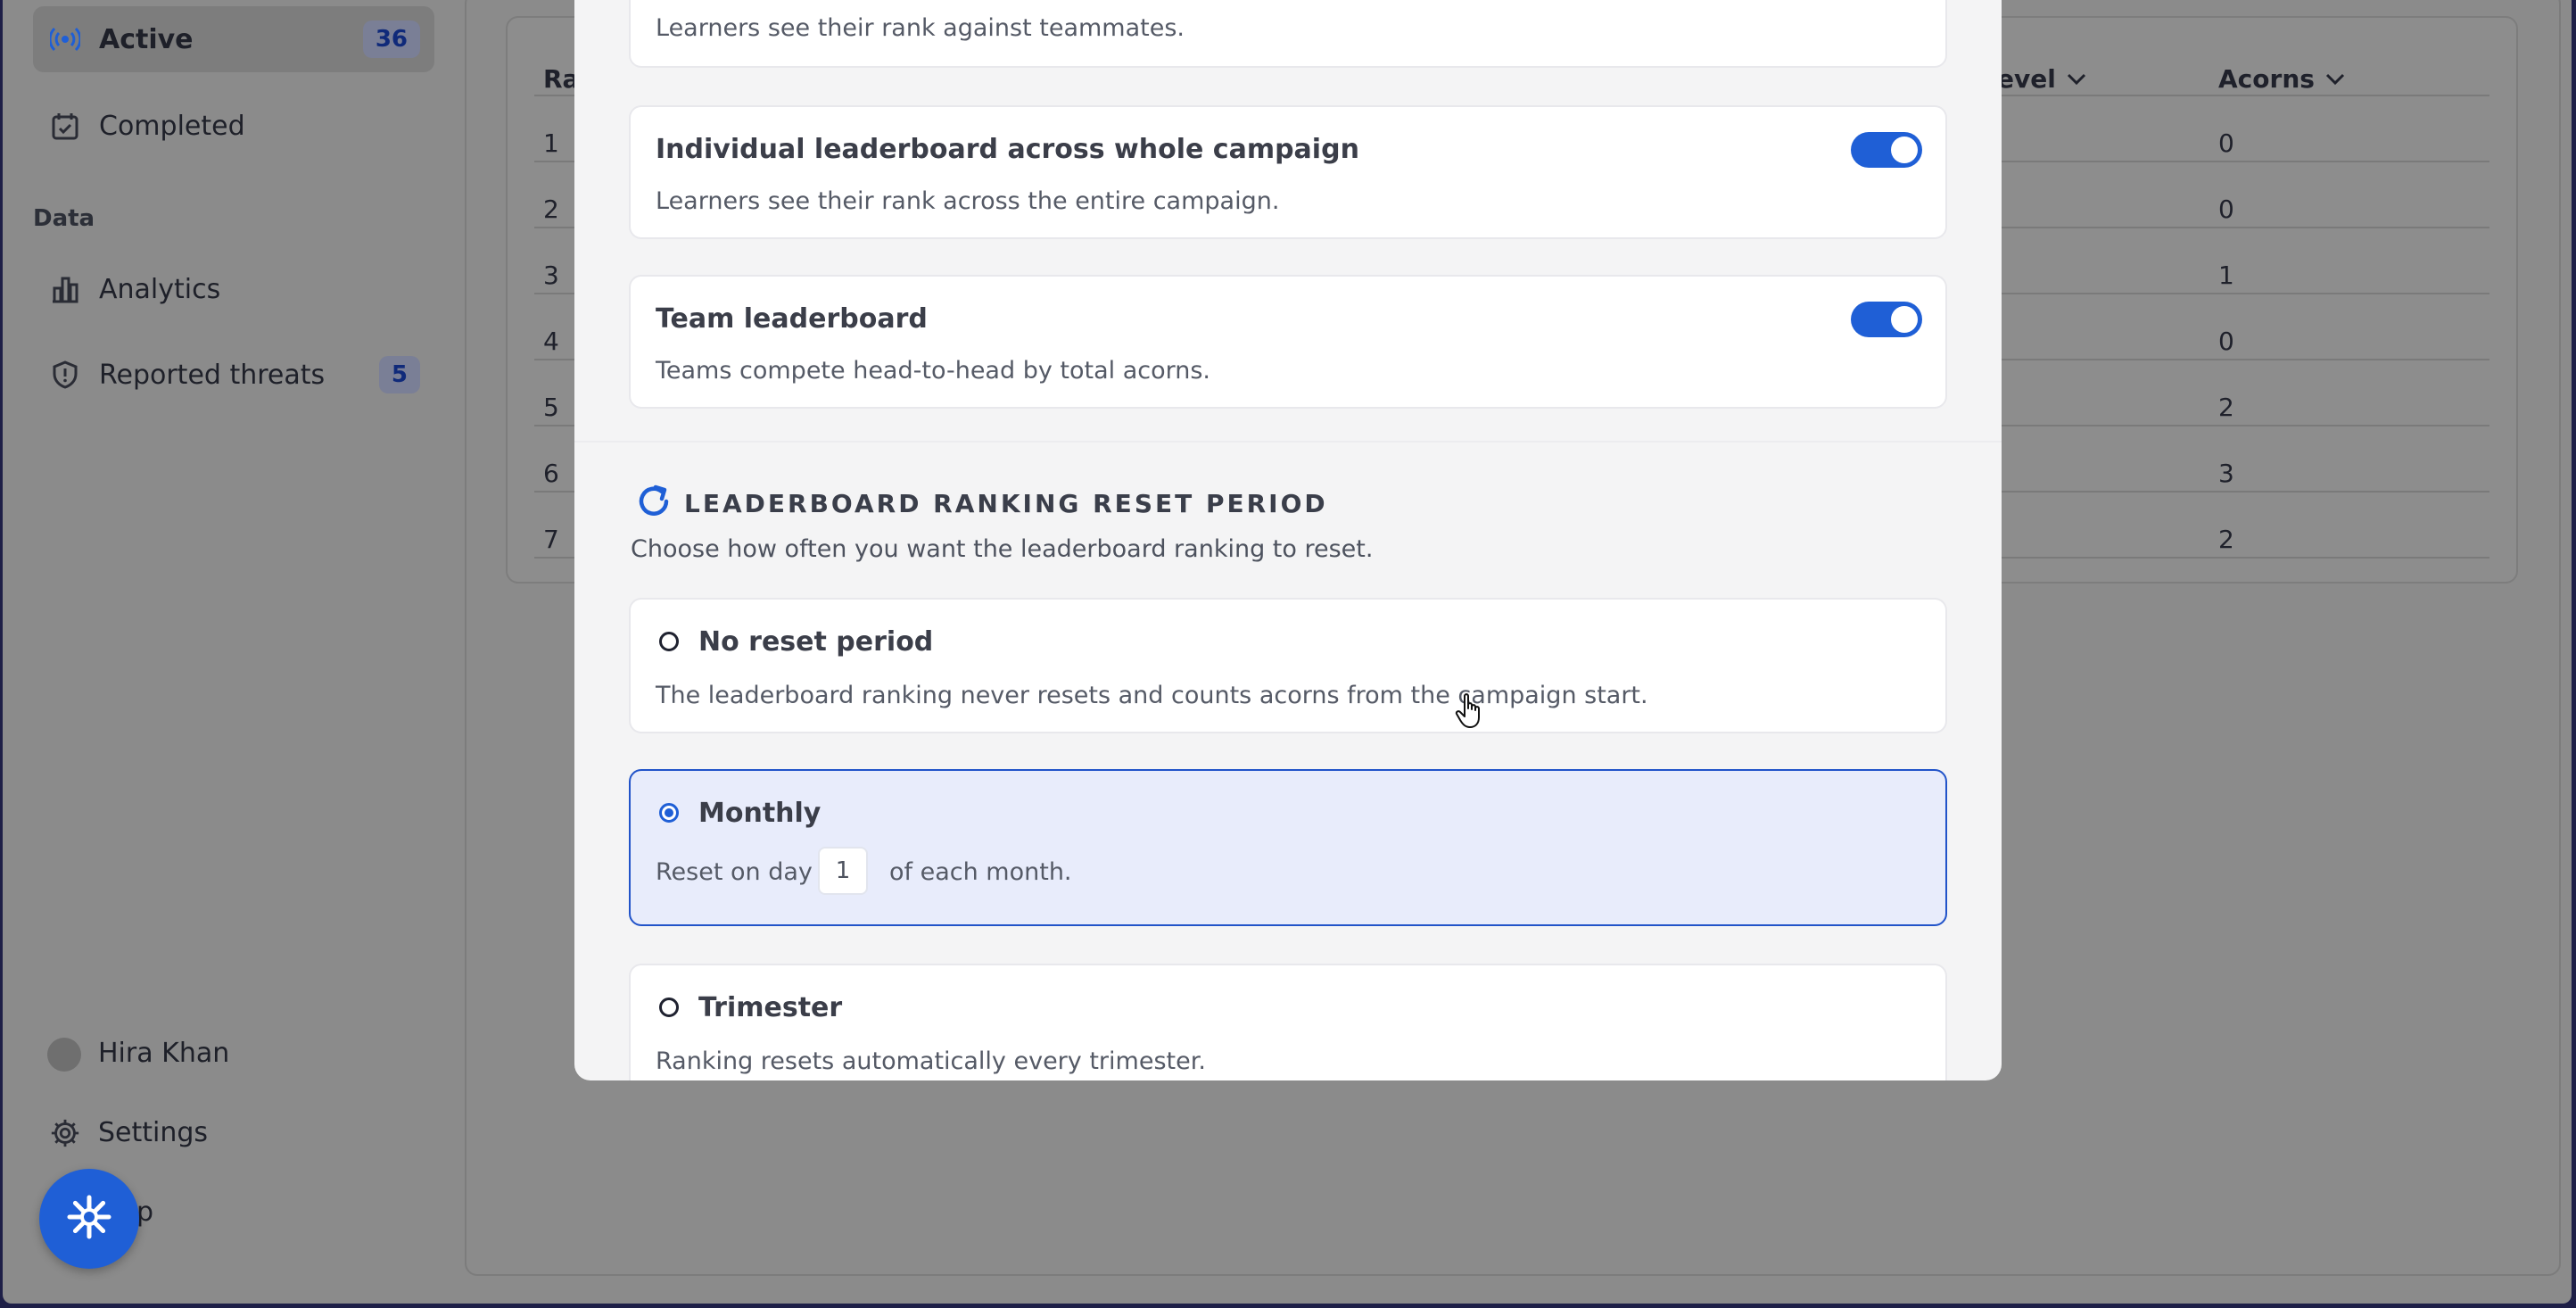 The height and width of the screenshot is (1308, 2576). I want to click on reset-day-suffix: of each month., so click(980, 872).